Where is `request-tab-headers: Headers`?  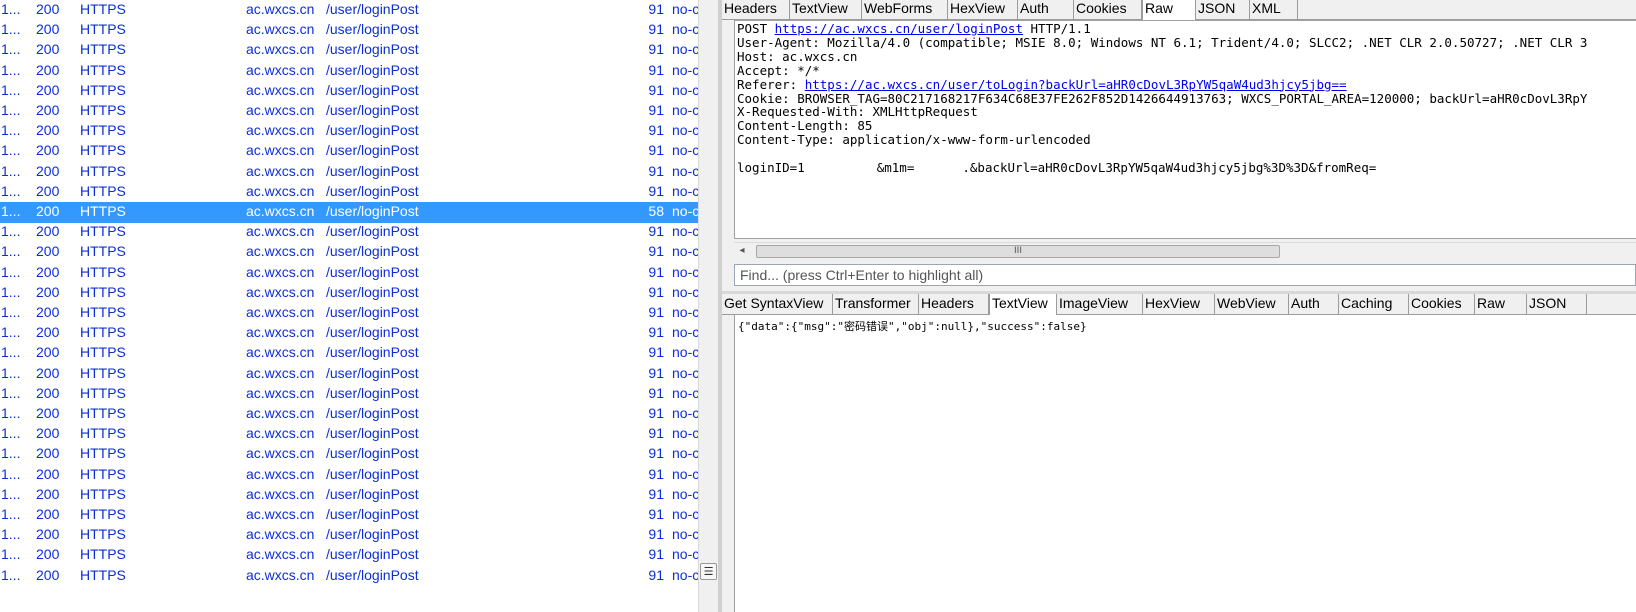
request-tab-headers: Headers is located at coordinates (756, 10).